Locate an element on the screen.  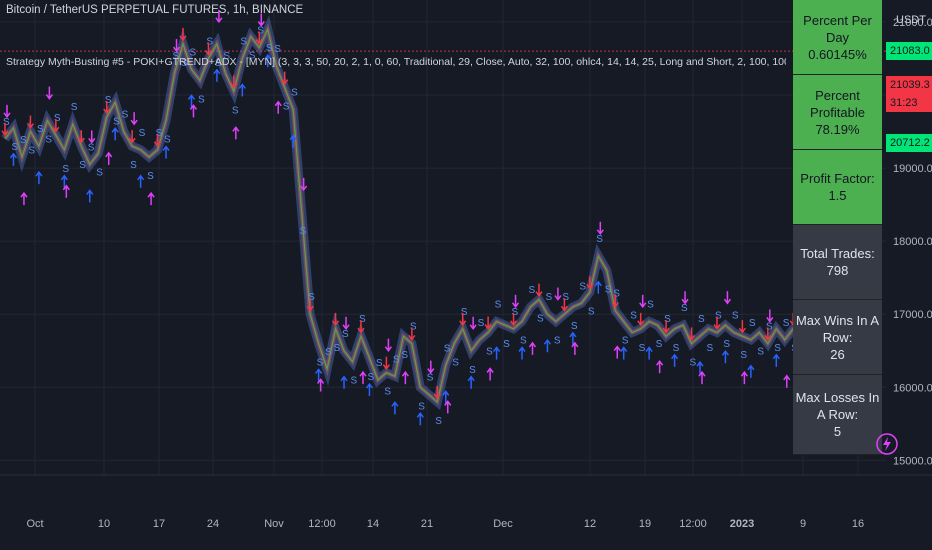
stat-label: Profit Factor: is located at coordinates (837, 178).